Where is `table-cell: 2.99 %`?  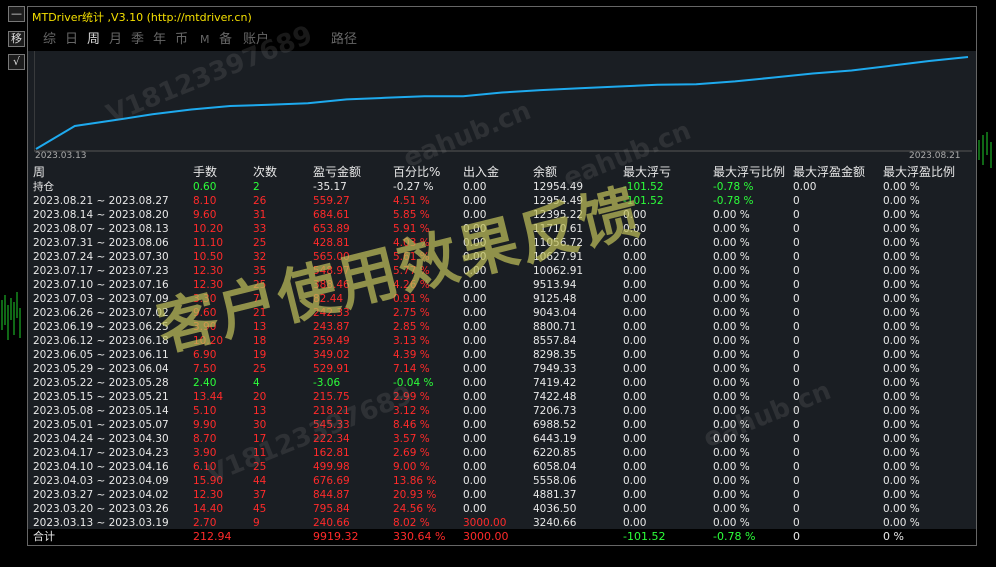 table-cell: 2.99 % is located at coordinates (411, 397).